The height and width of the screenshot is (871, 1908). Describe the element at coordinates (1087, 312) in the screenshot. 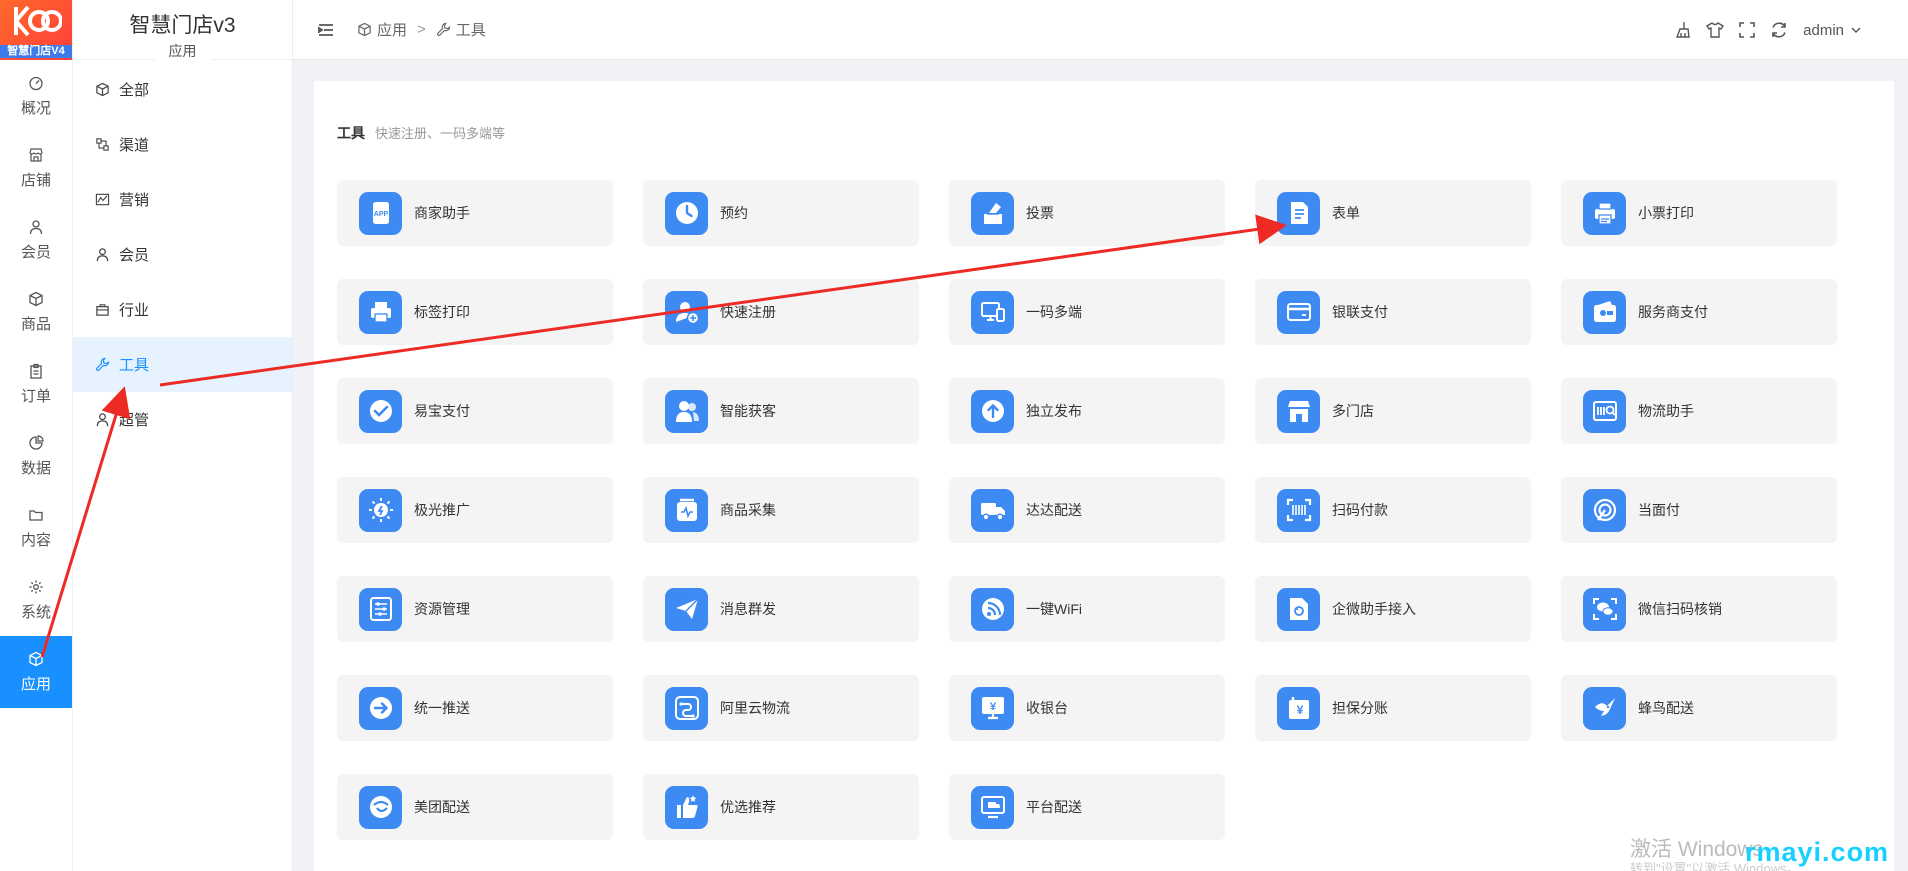

I see `app-tile: 一码多端` at that location.